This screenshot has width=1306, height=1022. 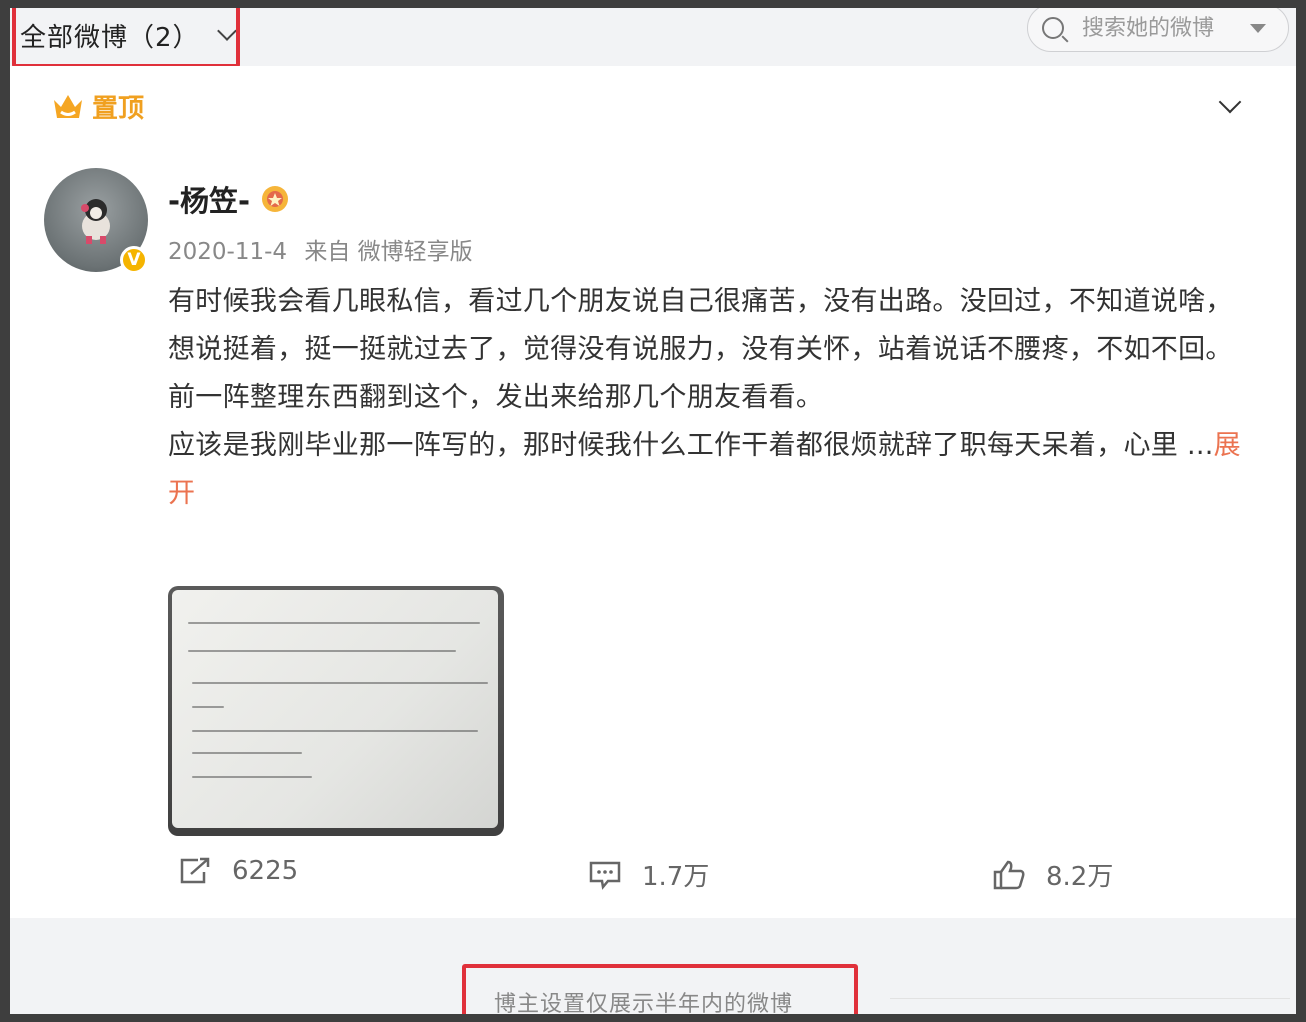 I want to click on feed-header: 全部微博（2）, so click(x=653, y=38).